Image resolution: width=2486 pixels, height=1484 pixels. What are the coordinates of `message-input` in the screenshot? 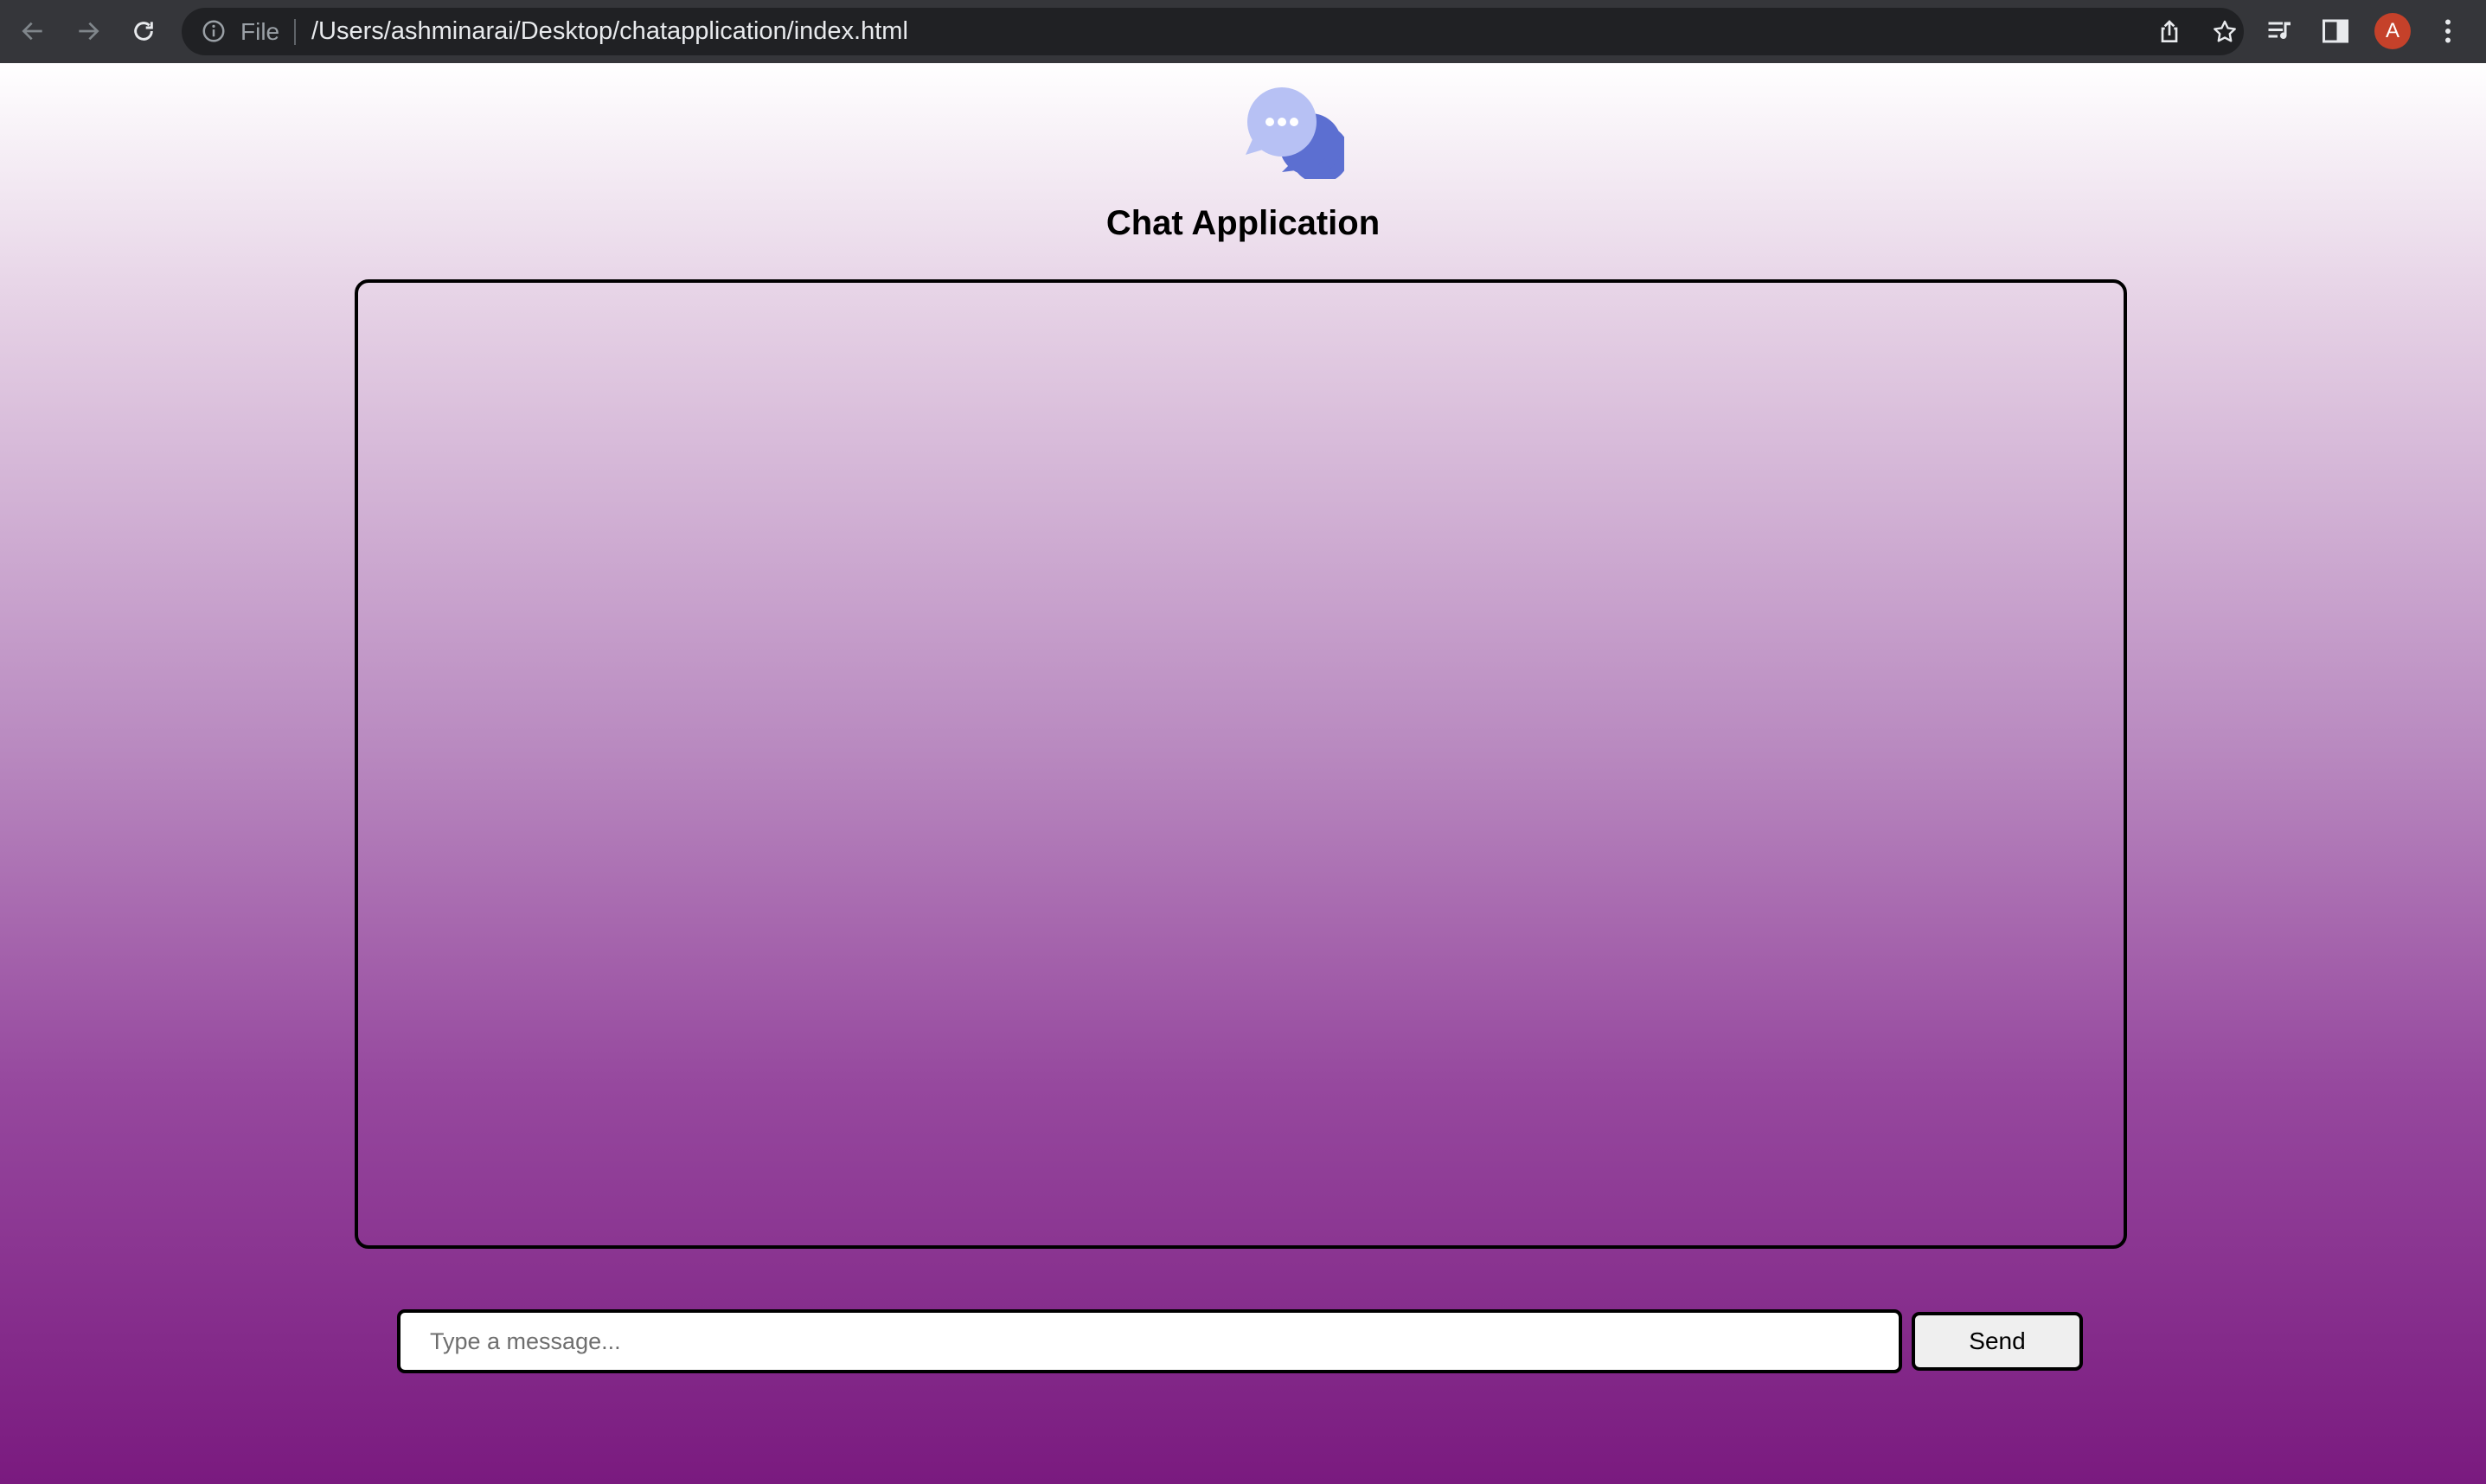 It's located at (1150, 1341).